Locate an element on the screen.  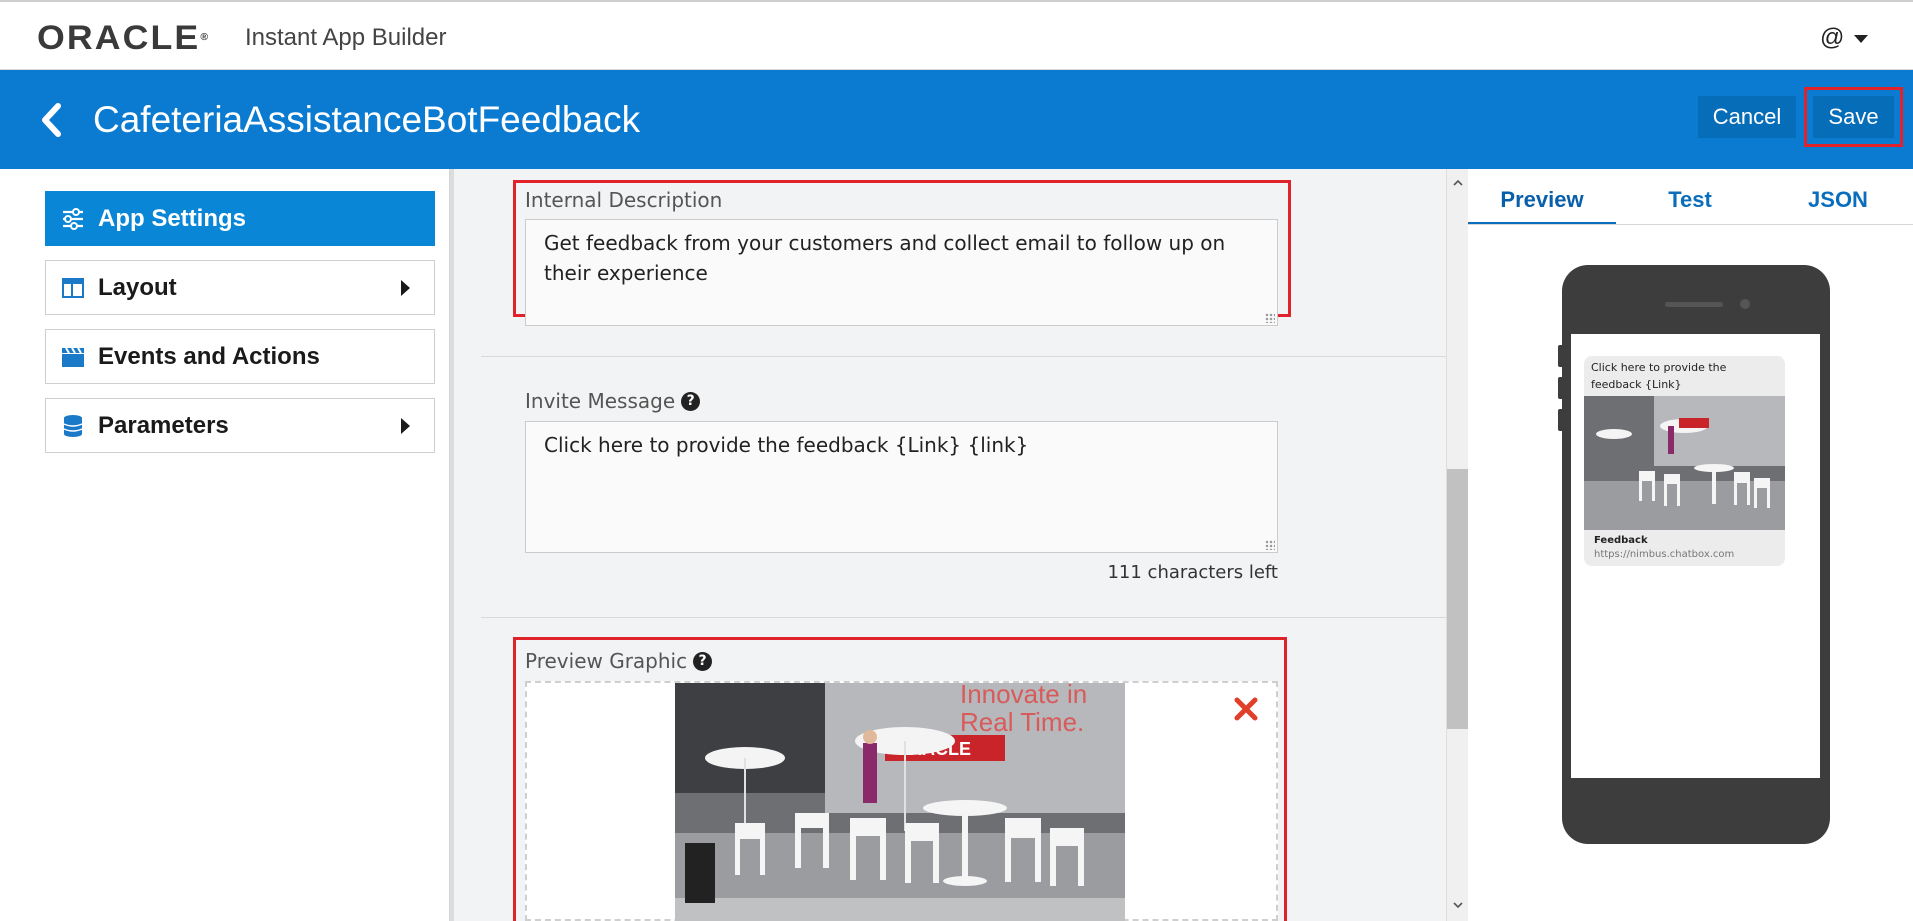
caret-down-icon is located at coordinates (1861, 38).